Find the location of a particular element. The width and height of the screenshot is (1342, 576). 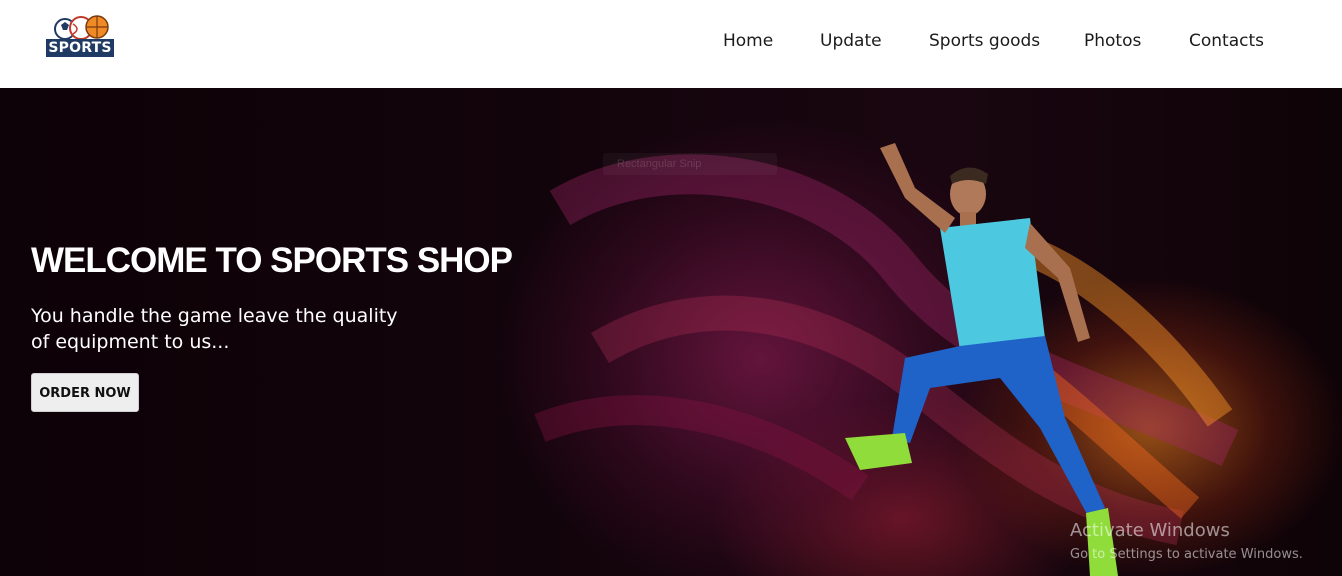

nav-sports-goods-link: Sports goods is located at coordinates (984, 41).